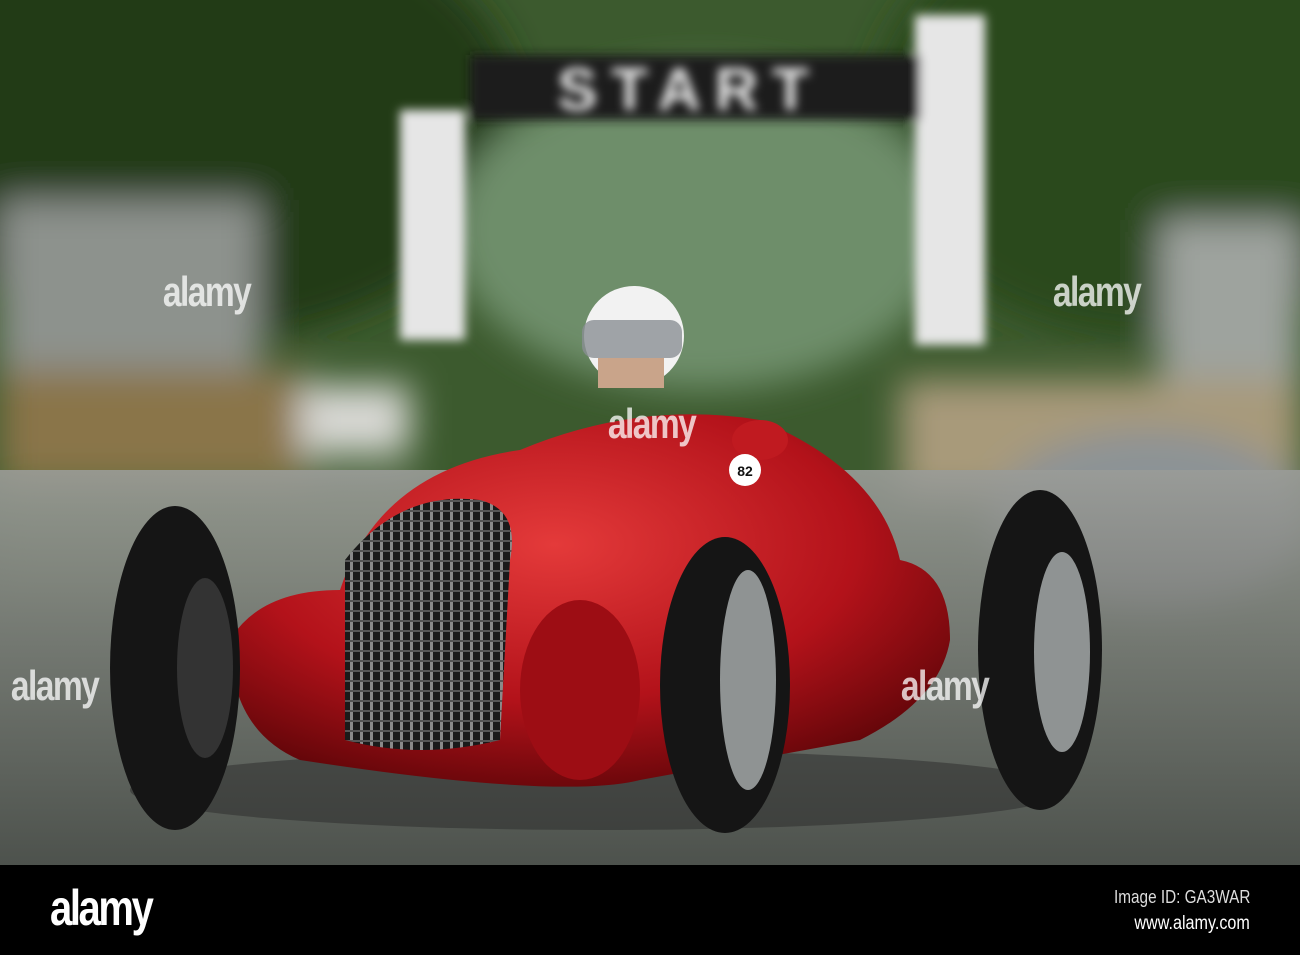 The height and width of the screenshot is (955, 1300). What do you see at coordinates (690, 89) in the screenshot?
I see `gantry-start-text: START` at bounding box center [690, 89].